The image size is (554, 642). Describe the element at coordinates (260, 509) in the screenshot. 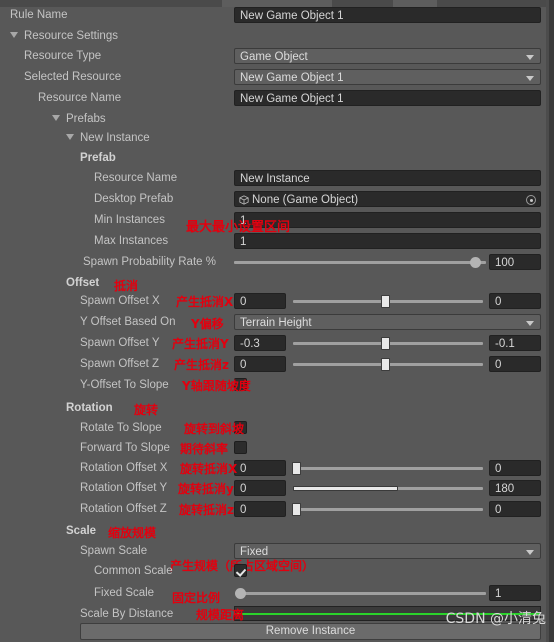

I see `rotation-offset-z-min: 0` at that location.